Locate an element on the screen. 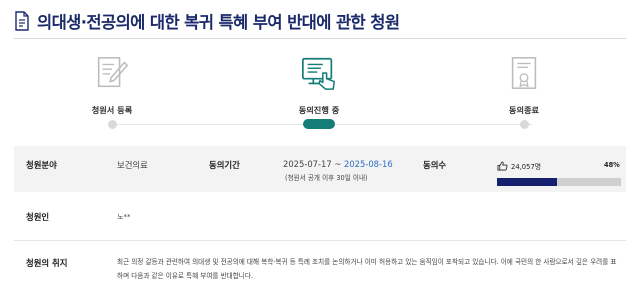 This screenshot has width=640, height=286. petitioner-label: 청원인 is located at coordinates (38, 217).